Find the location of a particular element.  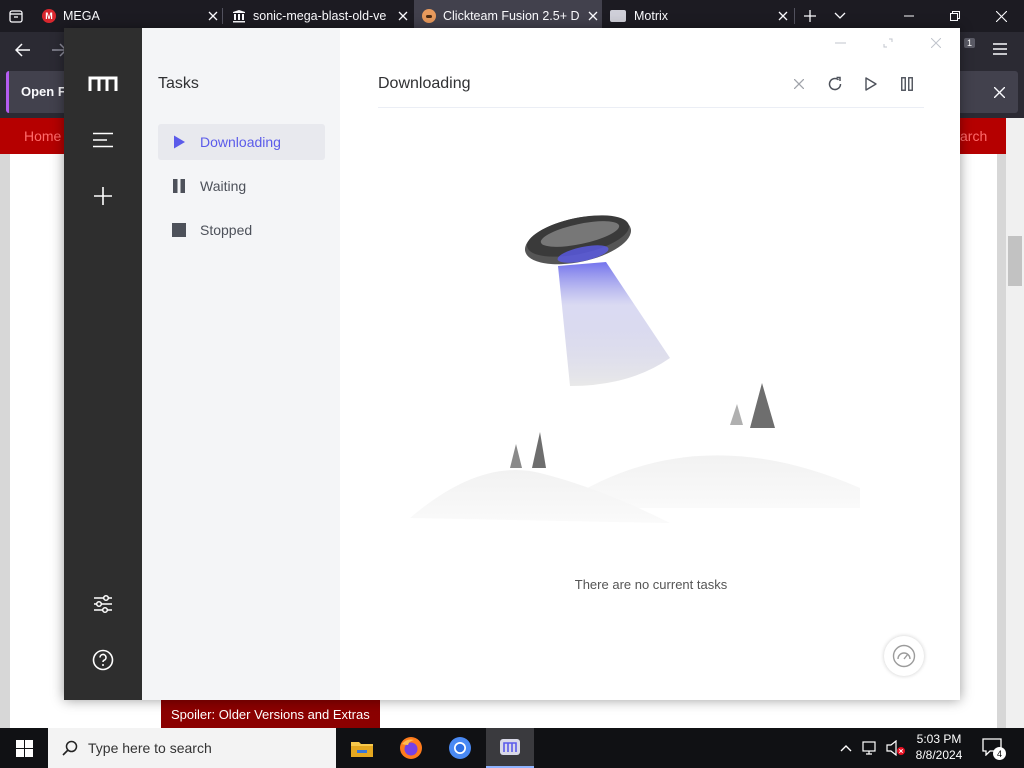

extension-icon: 1 is located at coordinates (969, 48).